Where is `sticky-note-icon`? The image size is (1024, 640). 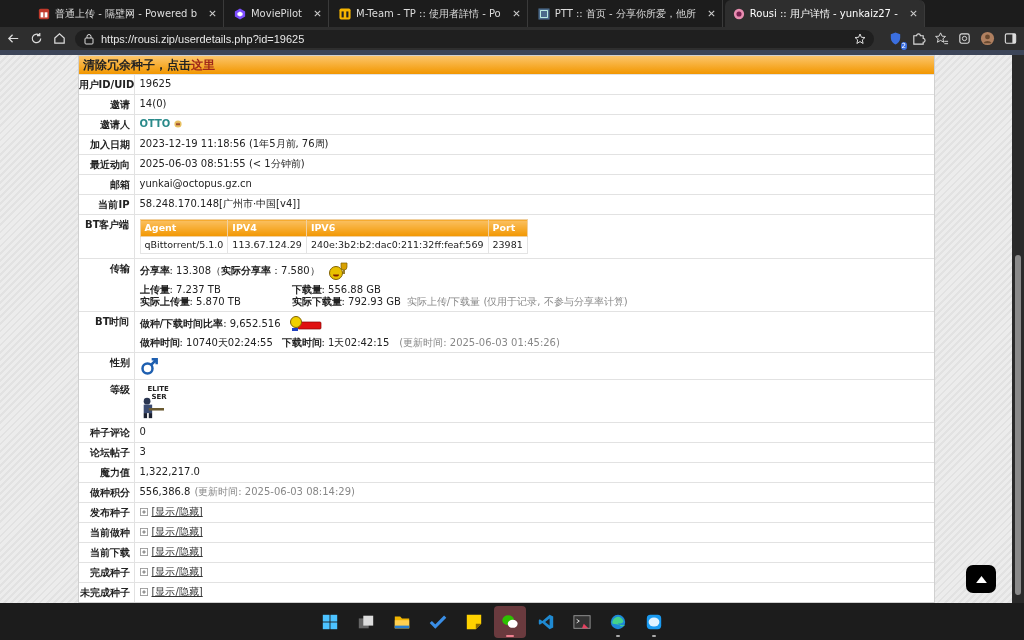 sticky-note-icon is located at coordinates (474, 621).